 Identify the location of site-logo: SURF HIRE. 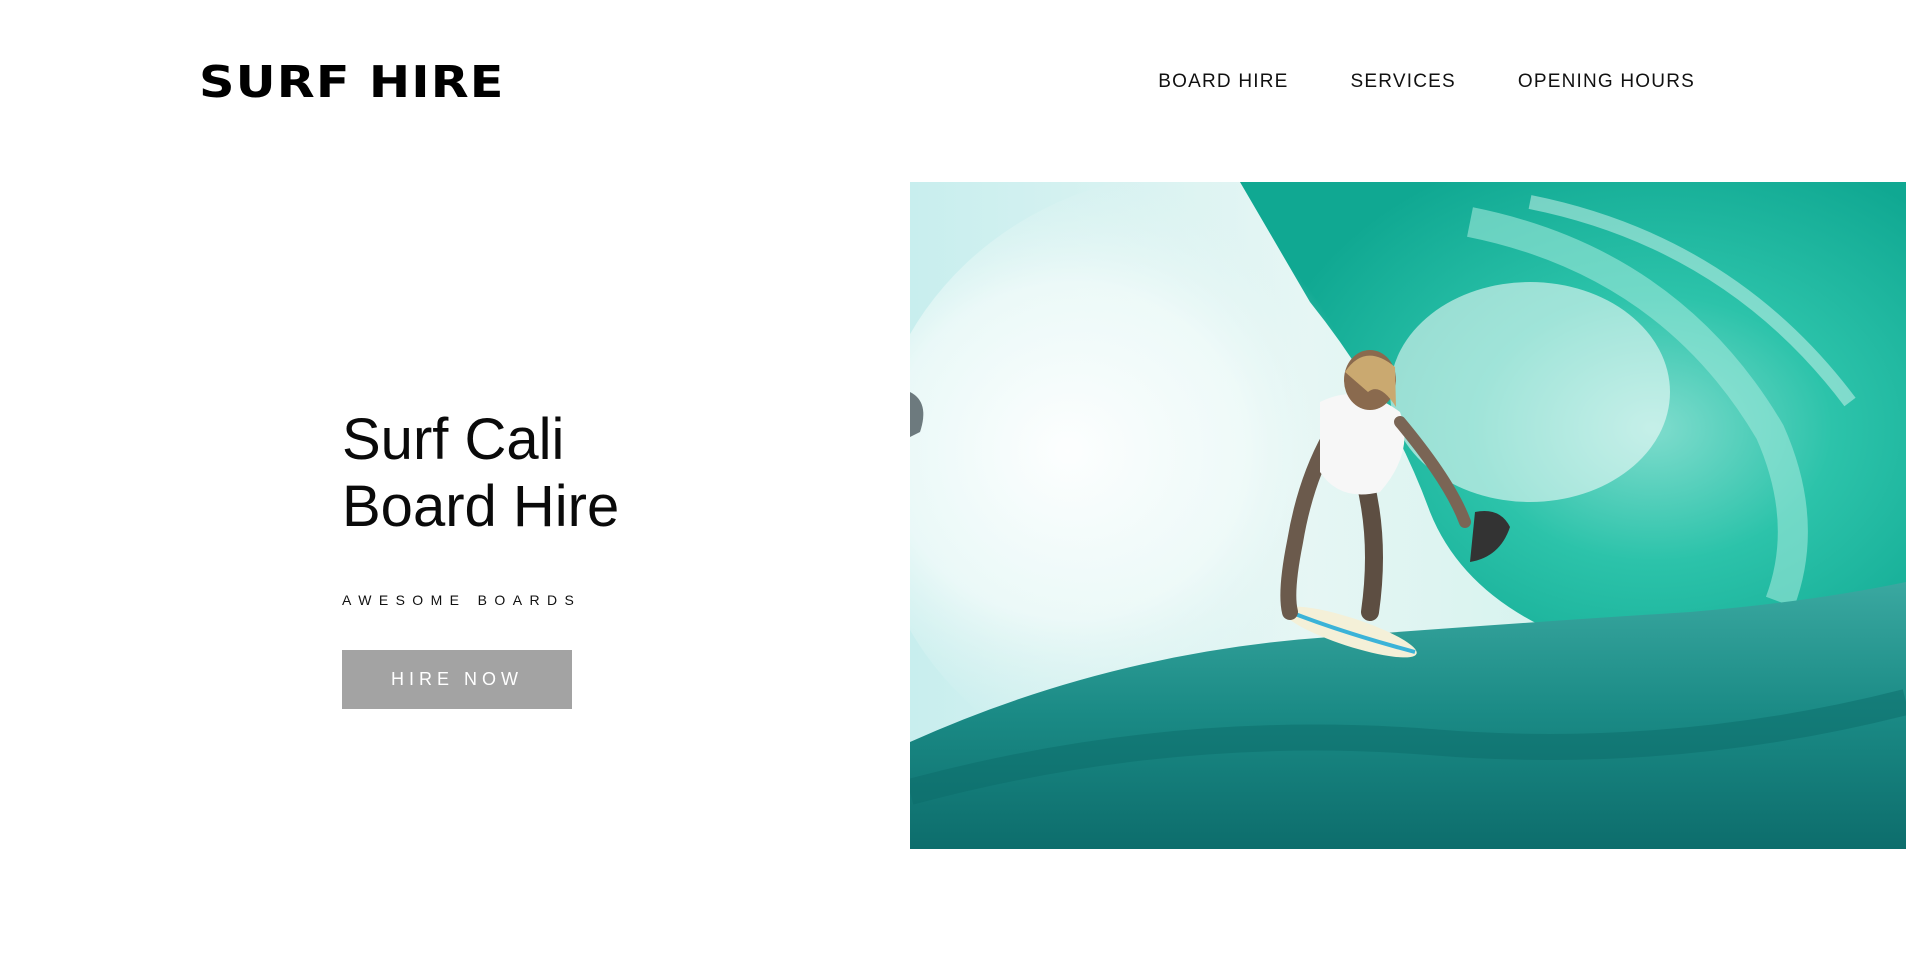
(352, 83).